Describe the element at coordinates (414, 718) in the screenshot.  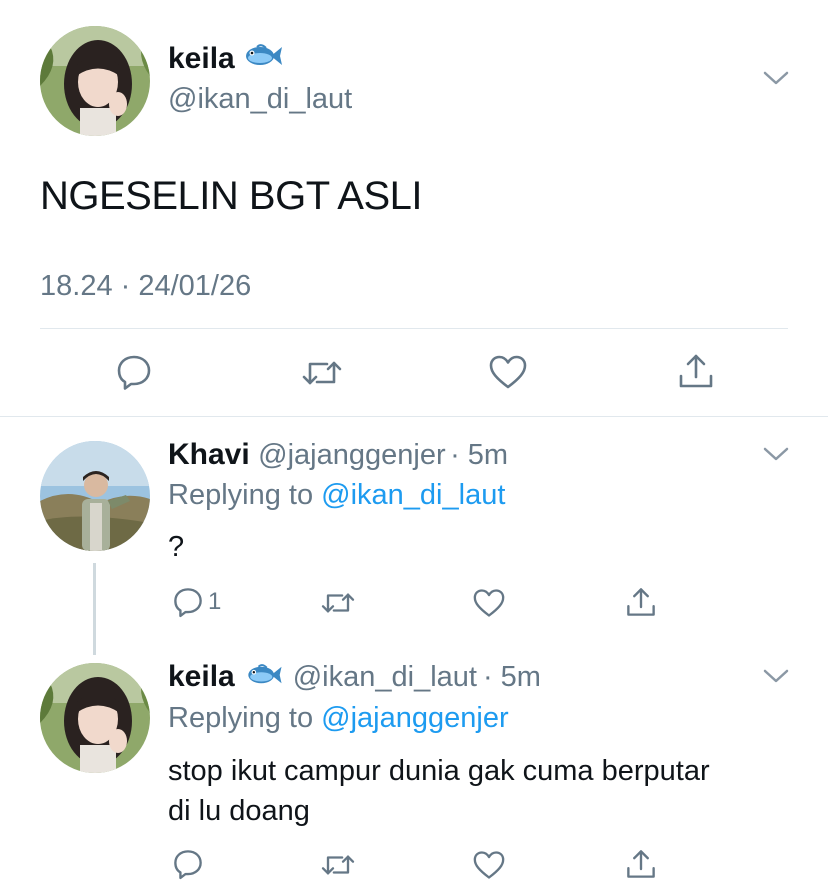
I see `replying-to-mention: @jajanggenjer` at that location.